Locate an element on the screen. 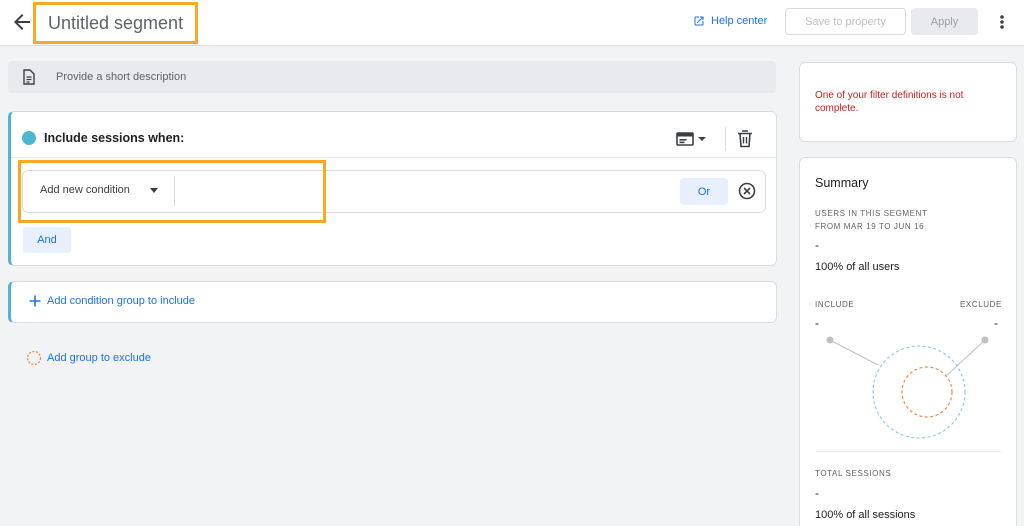 The image size is (1024, 526). save-to-property-button: Save to property is located at coordinates (845, 21).